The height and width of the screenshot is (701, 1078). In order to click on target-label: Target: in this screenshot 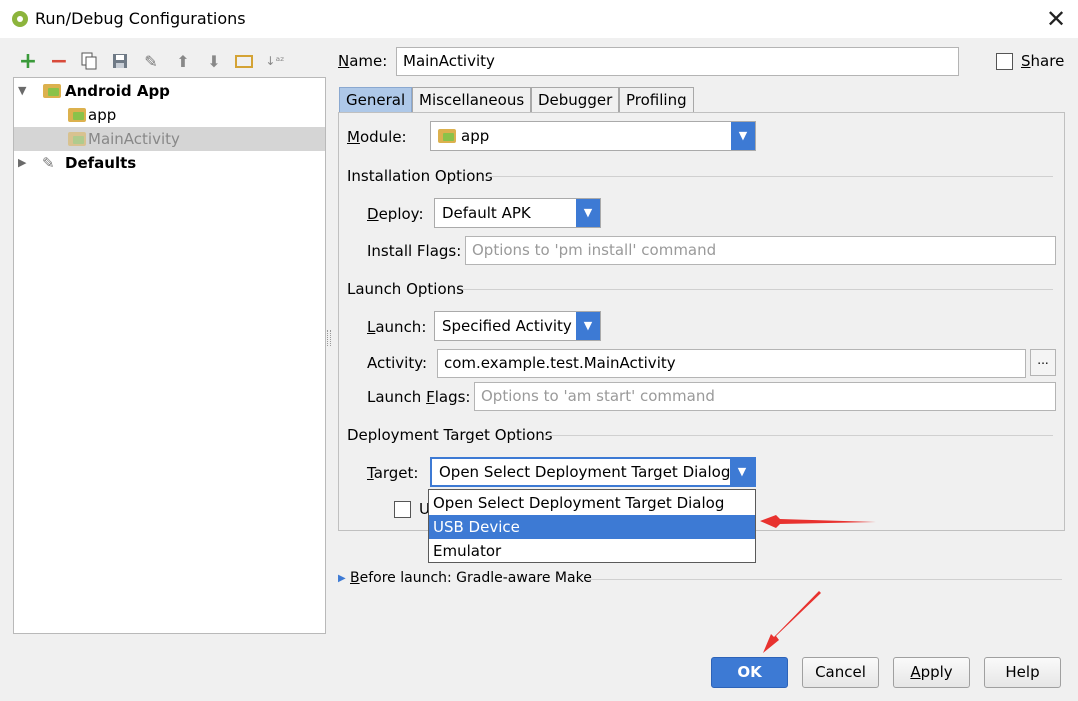, I will do `click(393, 473)`.